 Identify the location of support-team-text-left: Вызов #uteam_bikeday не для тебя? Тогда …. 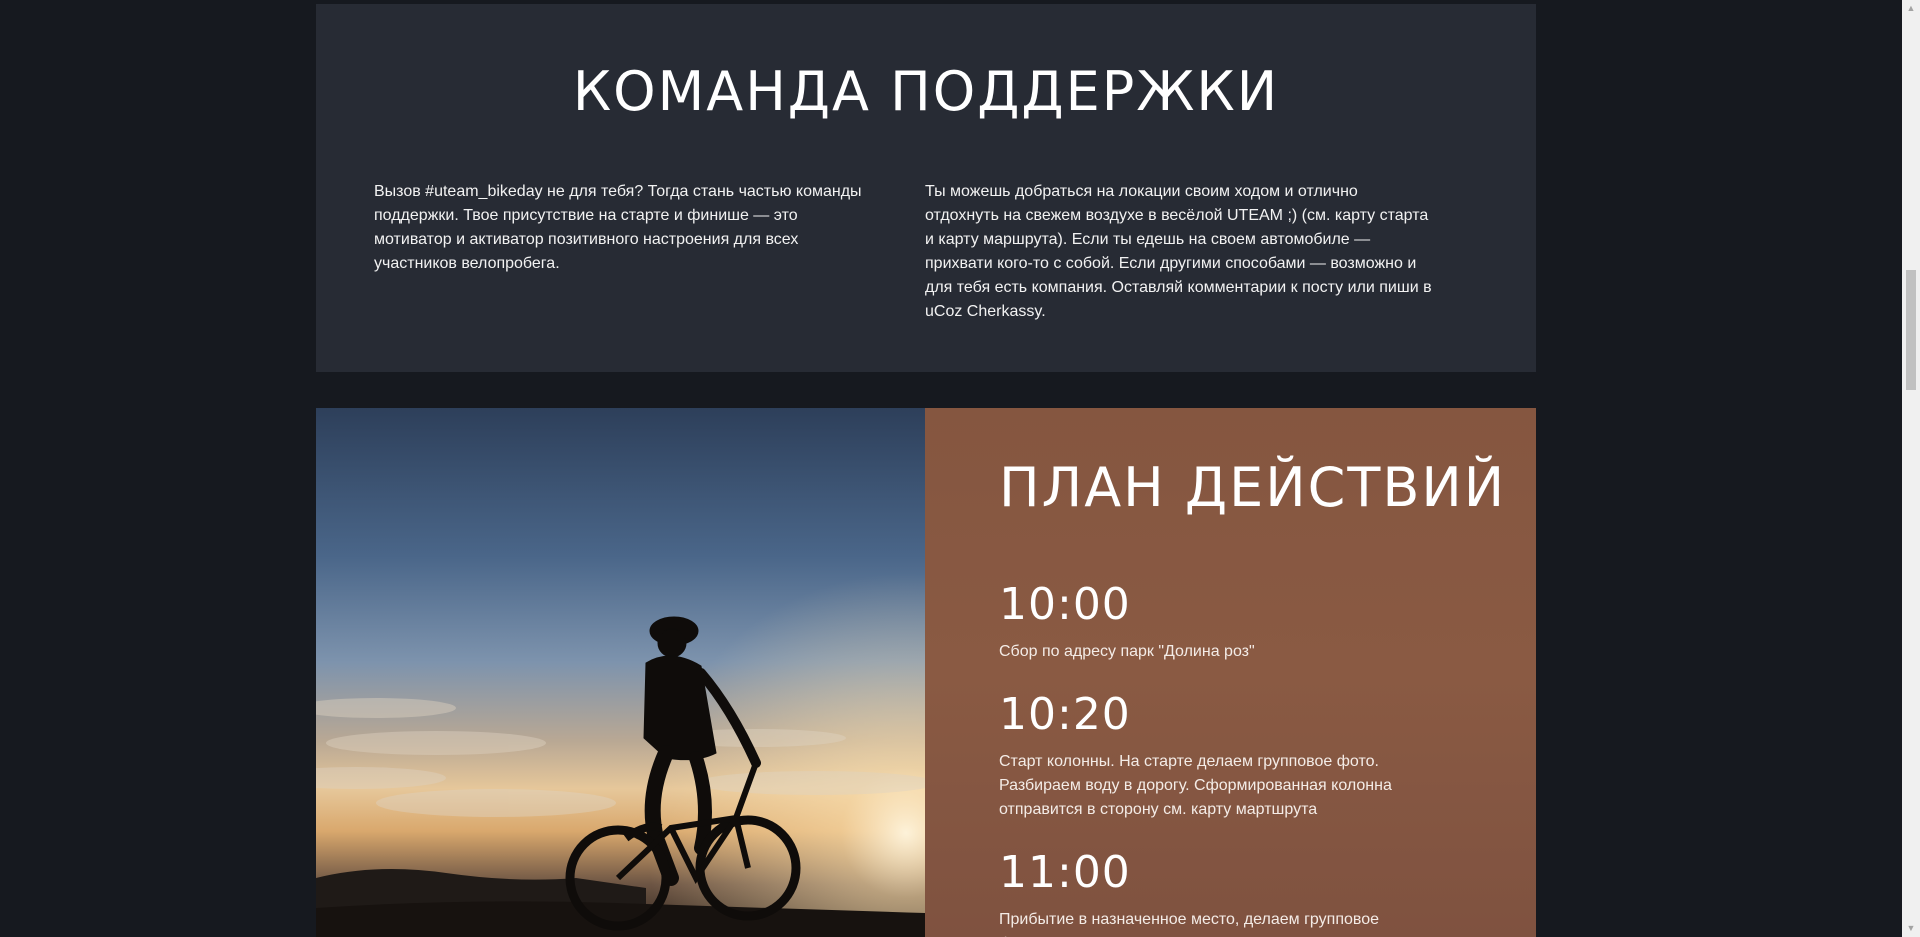
(618, 227).